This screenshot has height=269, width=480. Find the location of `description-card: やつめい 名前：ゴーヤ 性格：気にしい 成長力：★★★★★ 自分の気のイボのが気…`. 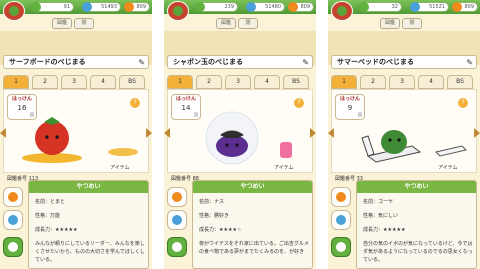

description-card: やつめい 名前：ゴーヤ 性格：気にしい 成長力：★★★★★ 自分の気のイボのが気… is located at coordinates (416, 224).